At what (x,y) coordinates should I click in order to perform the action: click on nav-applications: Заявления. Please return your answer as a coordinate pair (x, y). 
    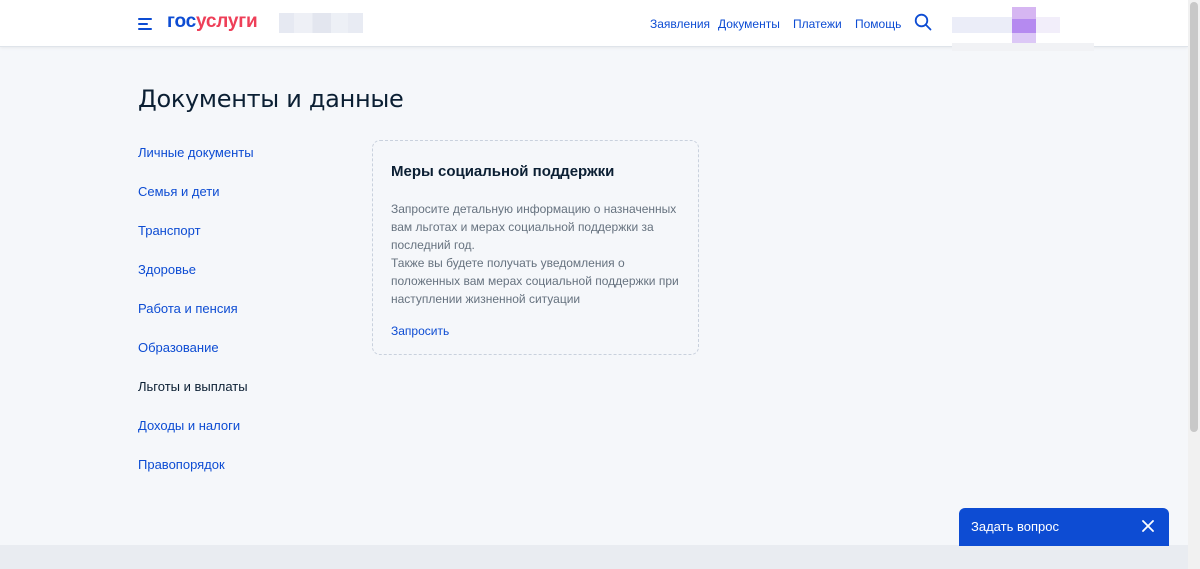
    Looking at the image, I should click on (680, 24).